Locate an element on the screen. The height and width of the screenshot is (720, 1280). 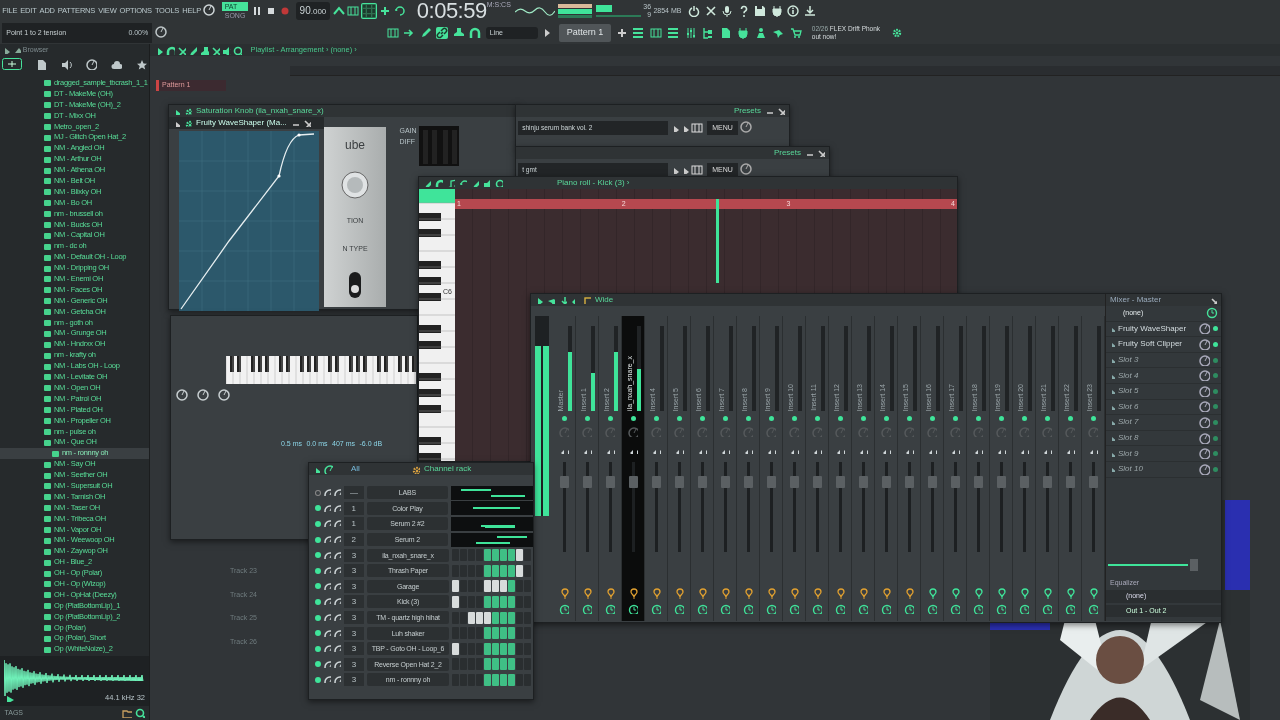
panel-label: ube is located at coordinates (355, 145).